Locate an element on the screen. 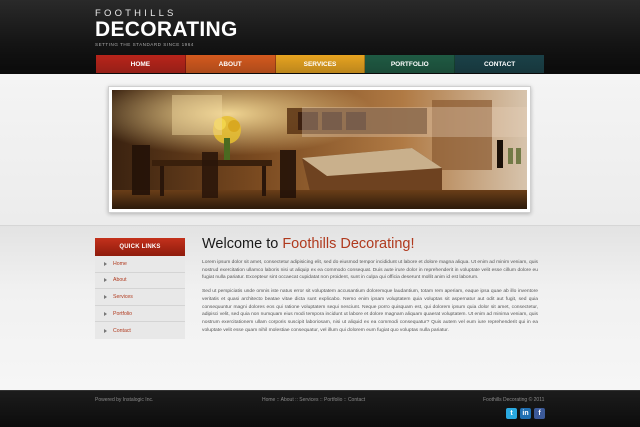 The height and width of the screenshot is (427, 640). facebook-icon: f is located at coordinates (539, 413).